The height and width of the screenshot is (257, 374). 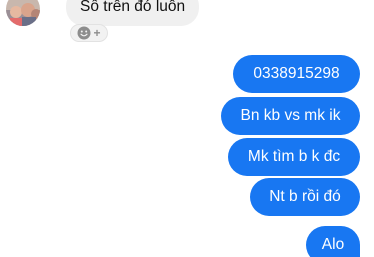 I want to click on outgoing-message-bubble: Alo, so click(x=333, y=241).